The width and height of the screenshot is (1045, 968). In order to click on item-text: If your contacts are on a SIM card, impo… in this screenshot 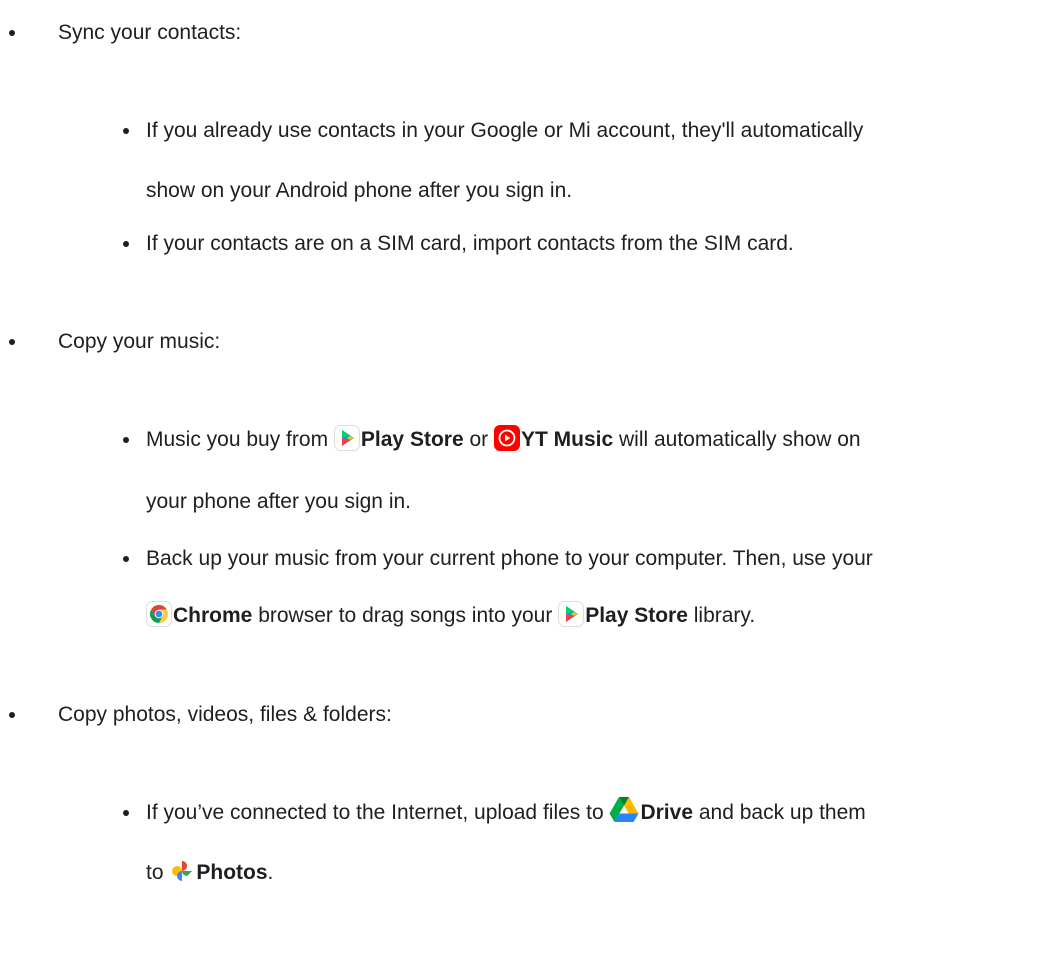, I will do `click(470, 243)`.